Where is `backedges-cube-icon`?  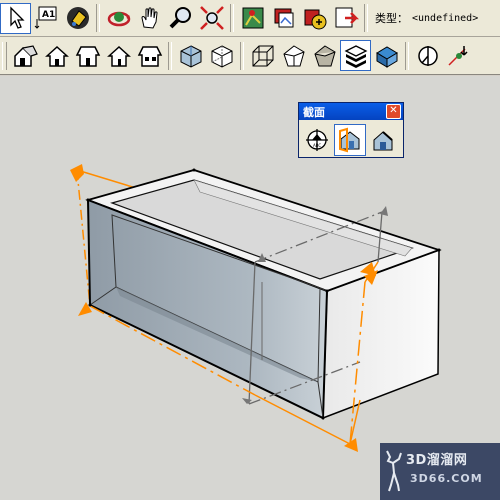 backedges-cube-icon is located at coordinates (221, 56).